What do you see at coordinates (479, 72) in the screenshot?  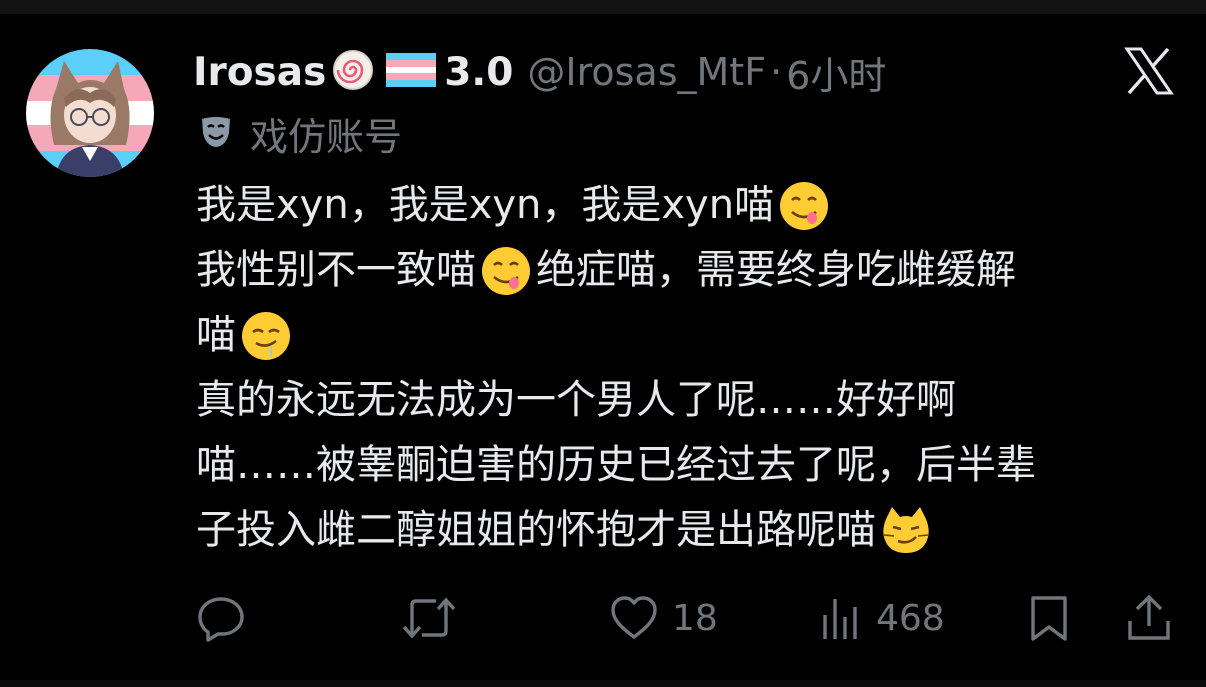 I see `display-name-suffix: 3.0` at bounding box center [479, 72].